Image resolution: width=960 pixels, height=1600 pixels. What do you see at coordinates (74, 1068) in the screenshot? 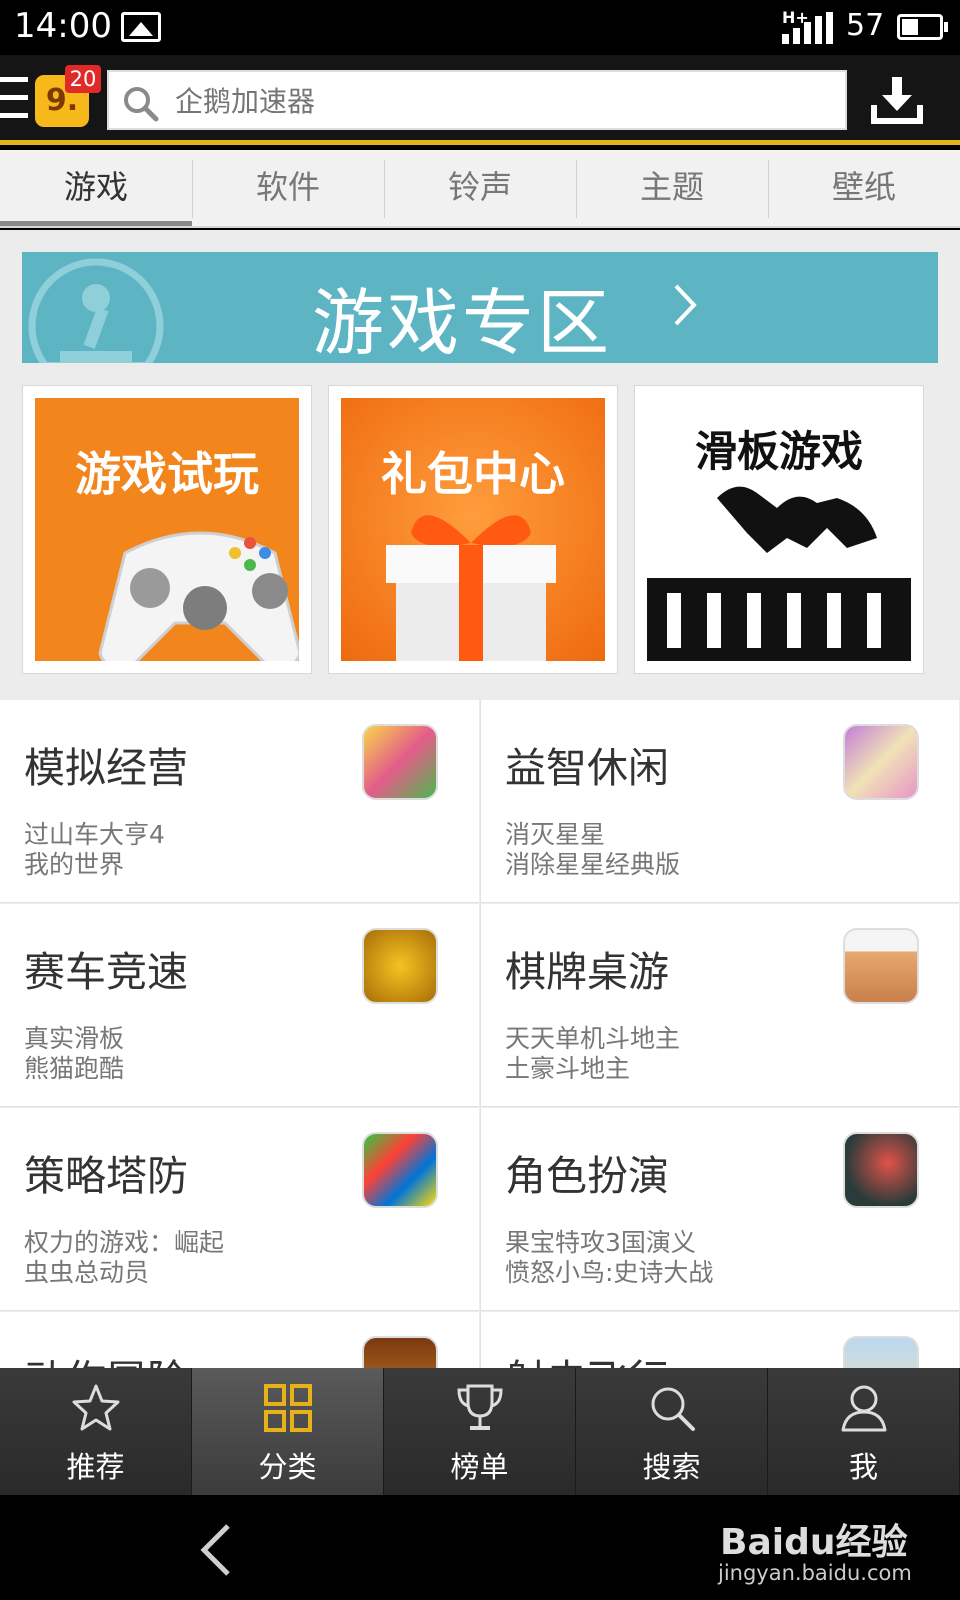
I see `category-item: 熊猫跑酷` at bounding box center [74, 1068].